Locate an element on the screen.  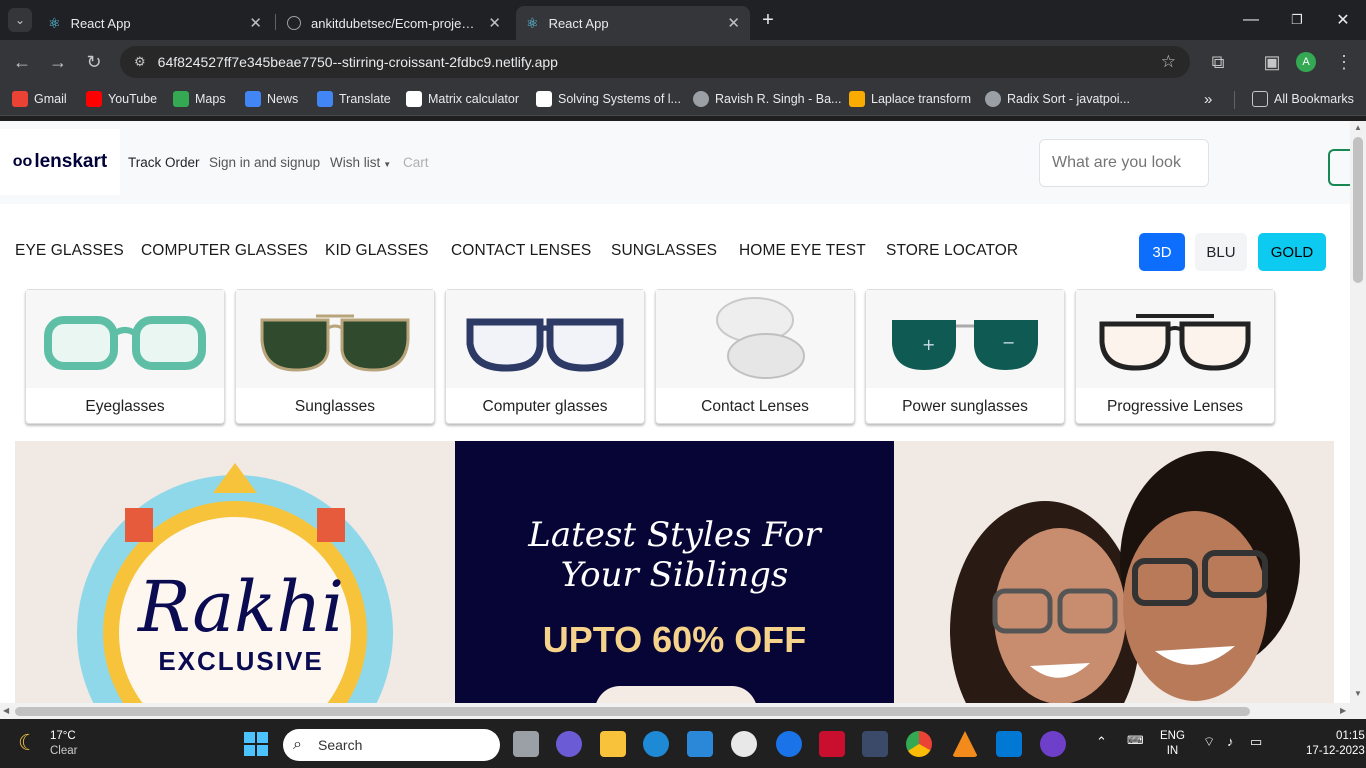
store-icon is located at coordinates (700, 744).